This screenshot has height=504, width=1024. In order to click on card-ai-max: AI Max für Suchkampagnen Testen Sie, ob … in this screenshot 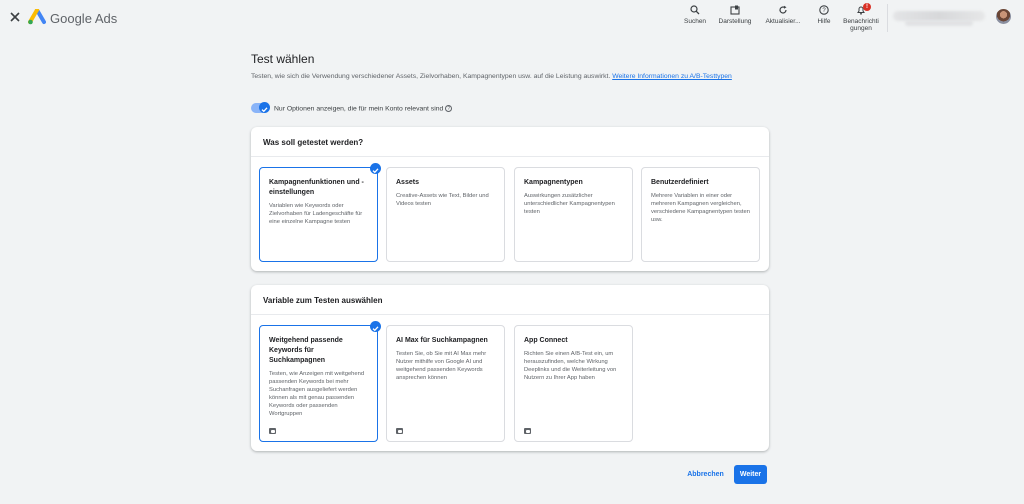, I will do `click(445, 383)`.